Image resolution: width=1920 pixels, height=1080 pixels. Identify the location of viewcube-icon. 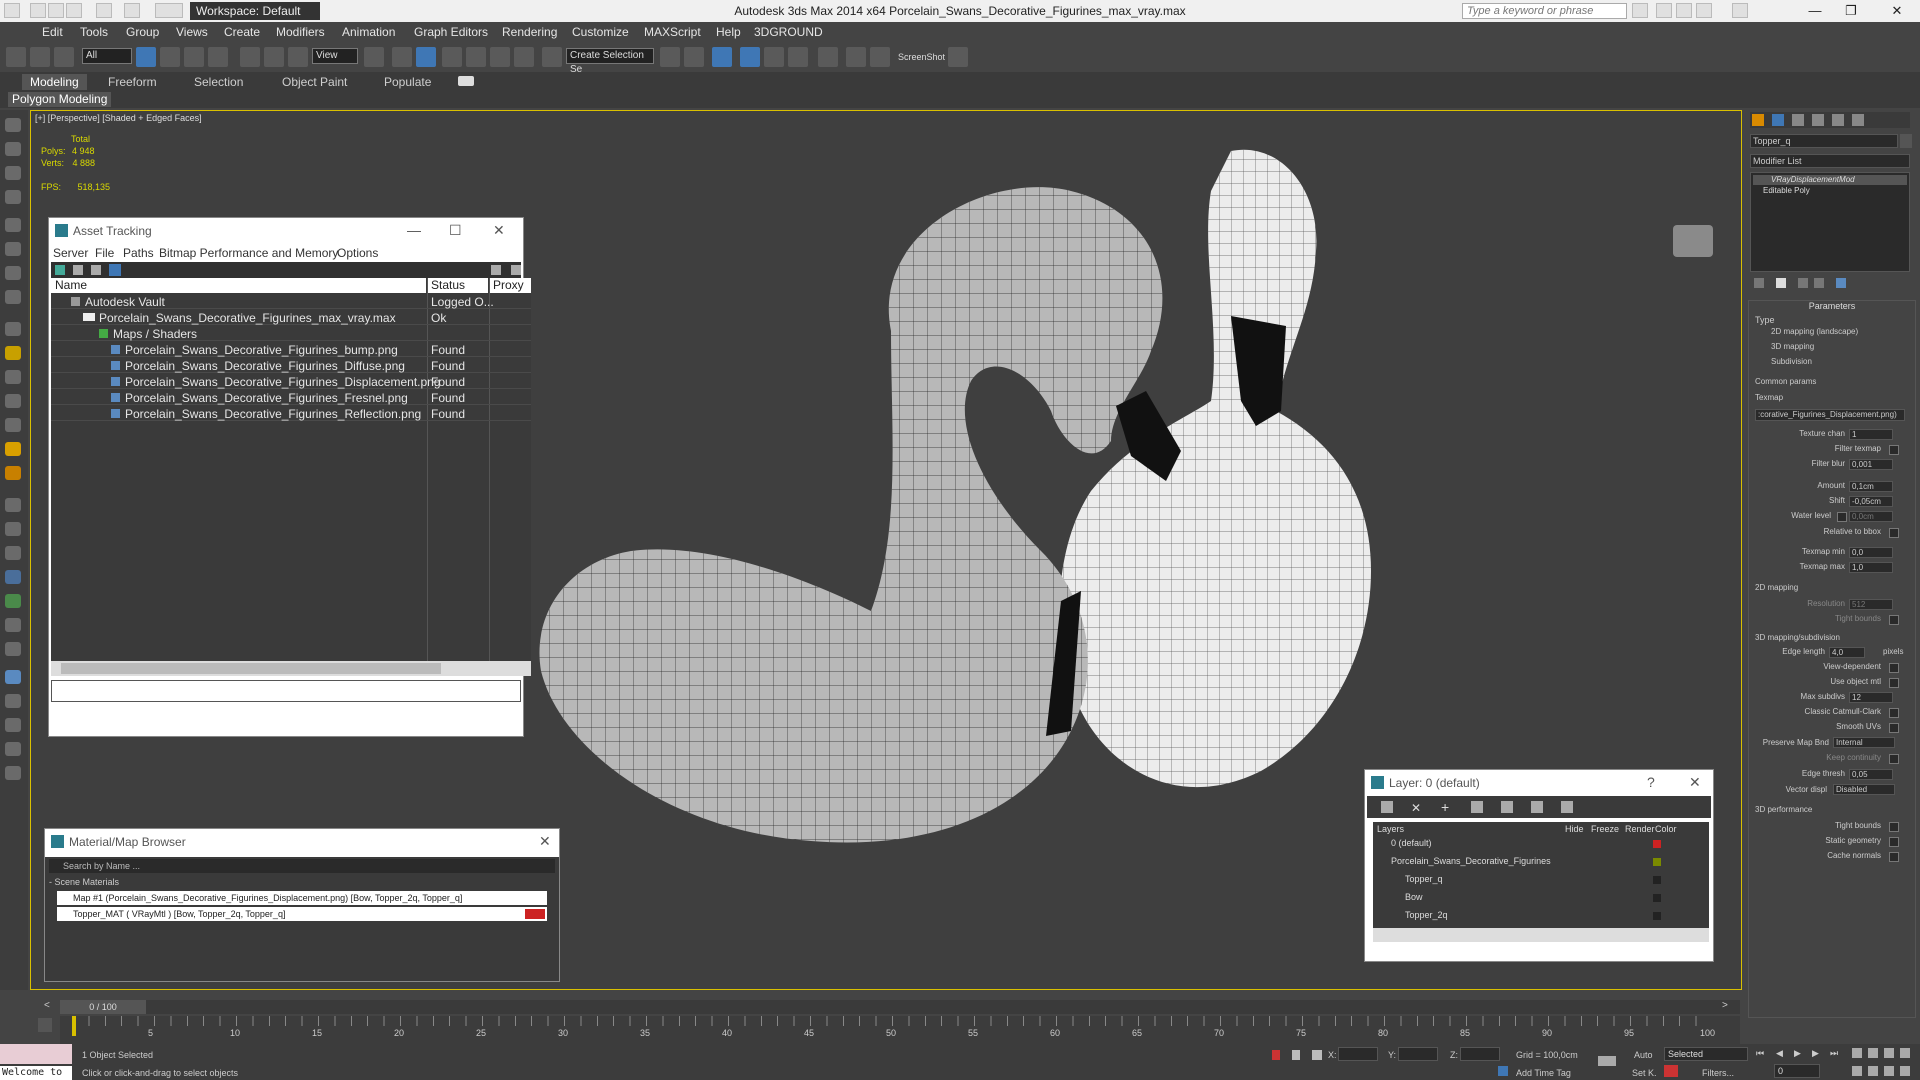
(1693, 241).